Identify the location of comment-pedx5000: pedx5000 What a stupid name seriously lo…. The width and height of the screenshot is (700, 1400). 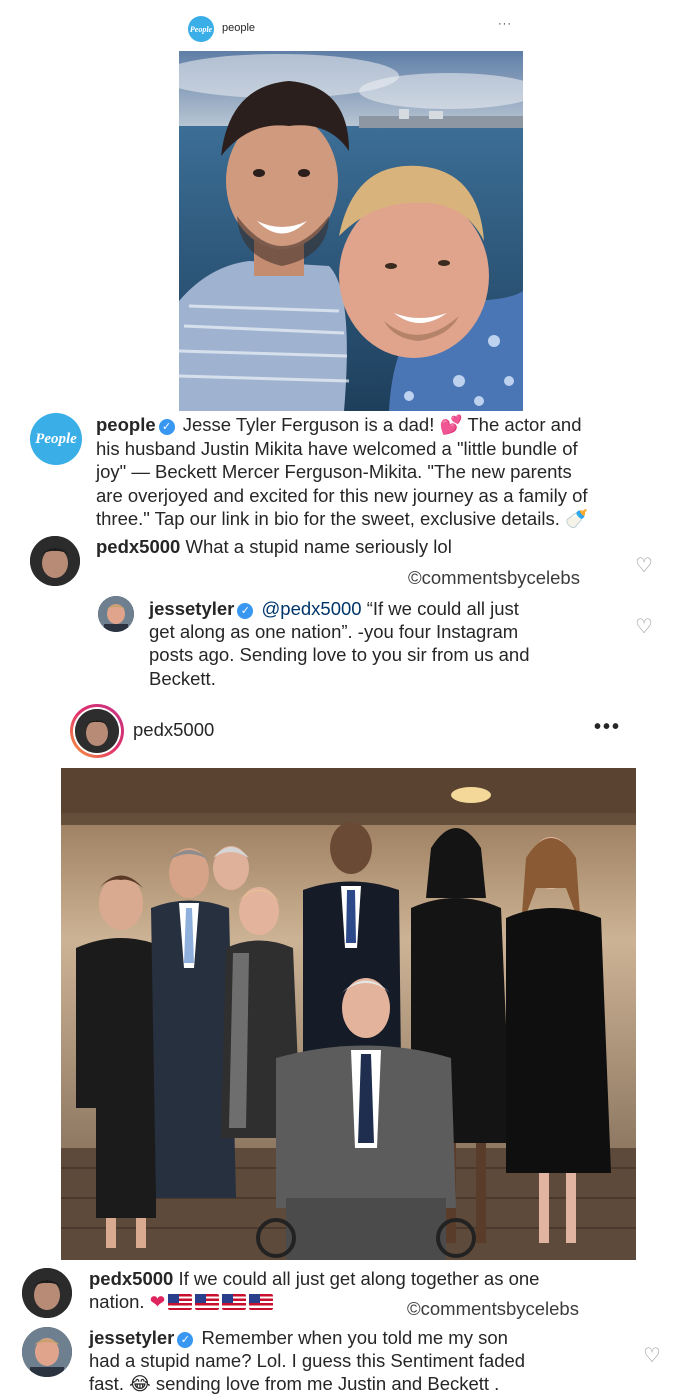
(376, 546).